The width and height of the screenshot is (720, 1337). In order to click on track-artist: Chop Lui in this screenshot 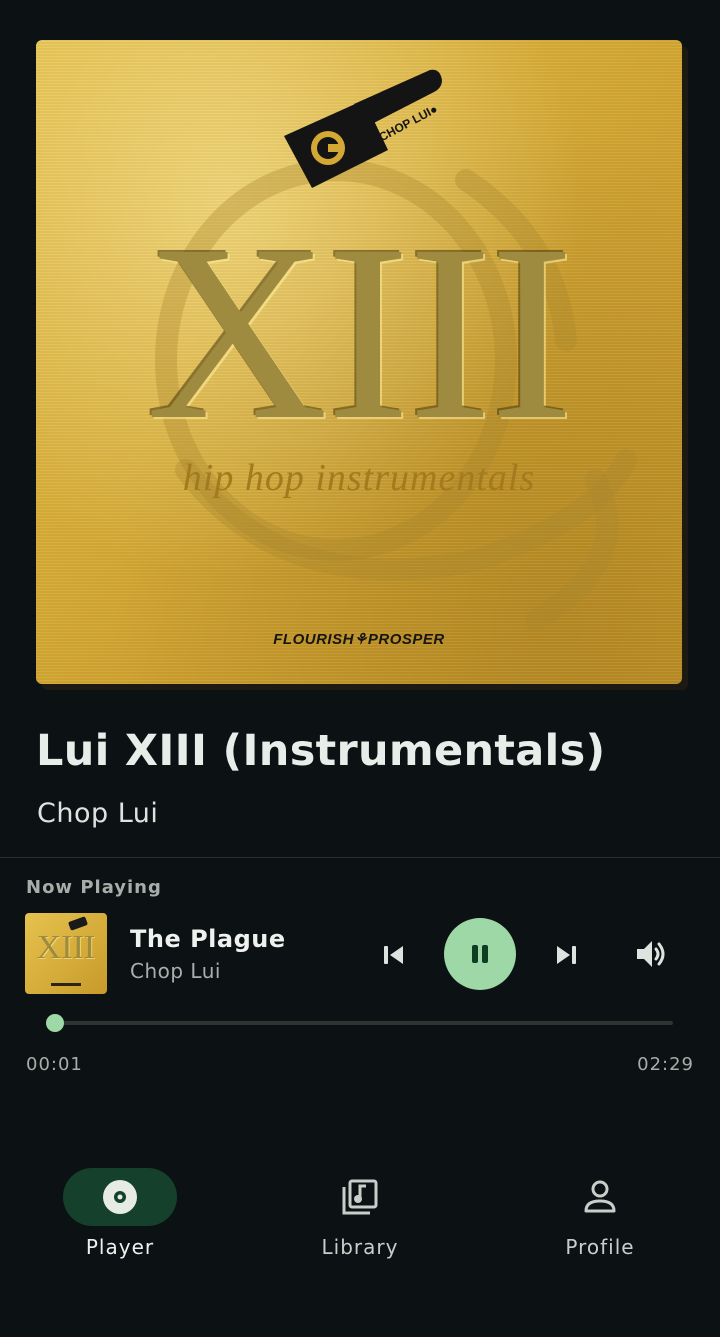, I will do `click(175, 971)`.